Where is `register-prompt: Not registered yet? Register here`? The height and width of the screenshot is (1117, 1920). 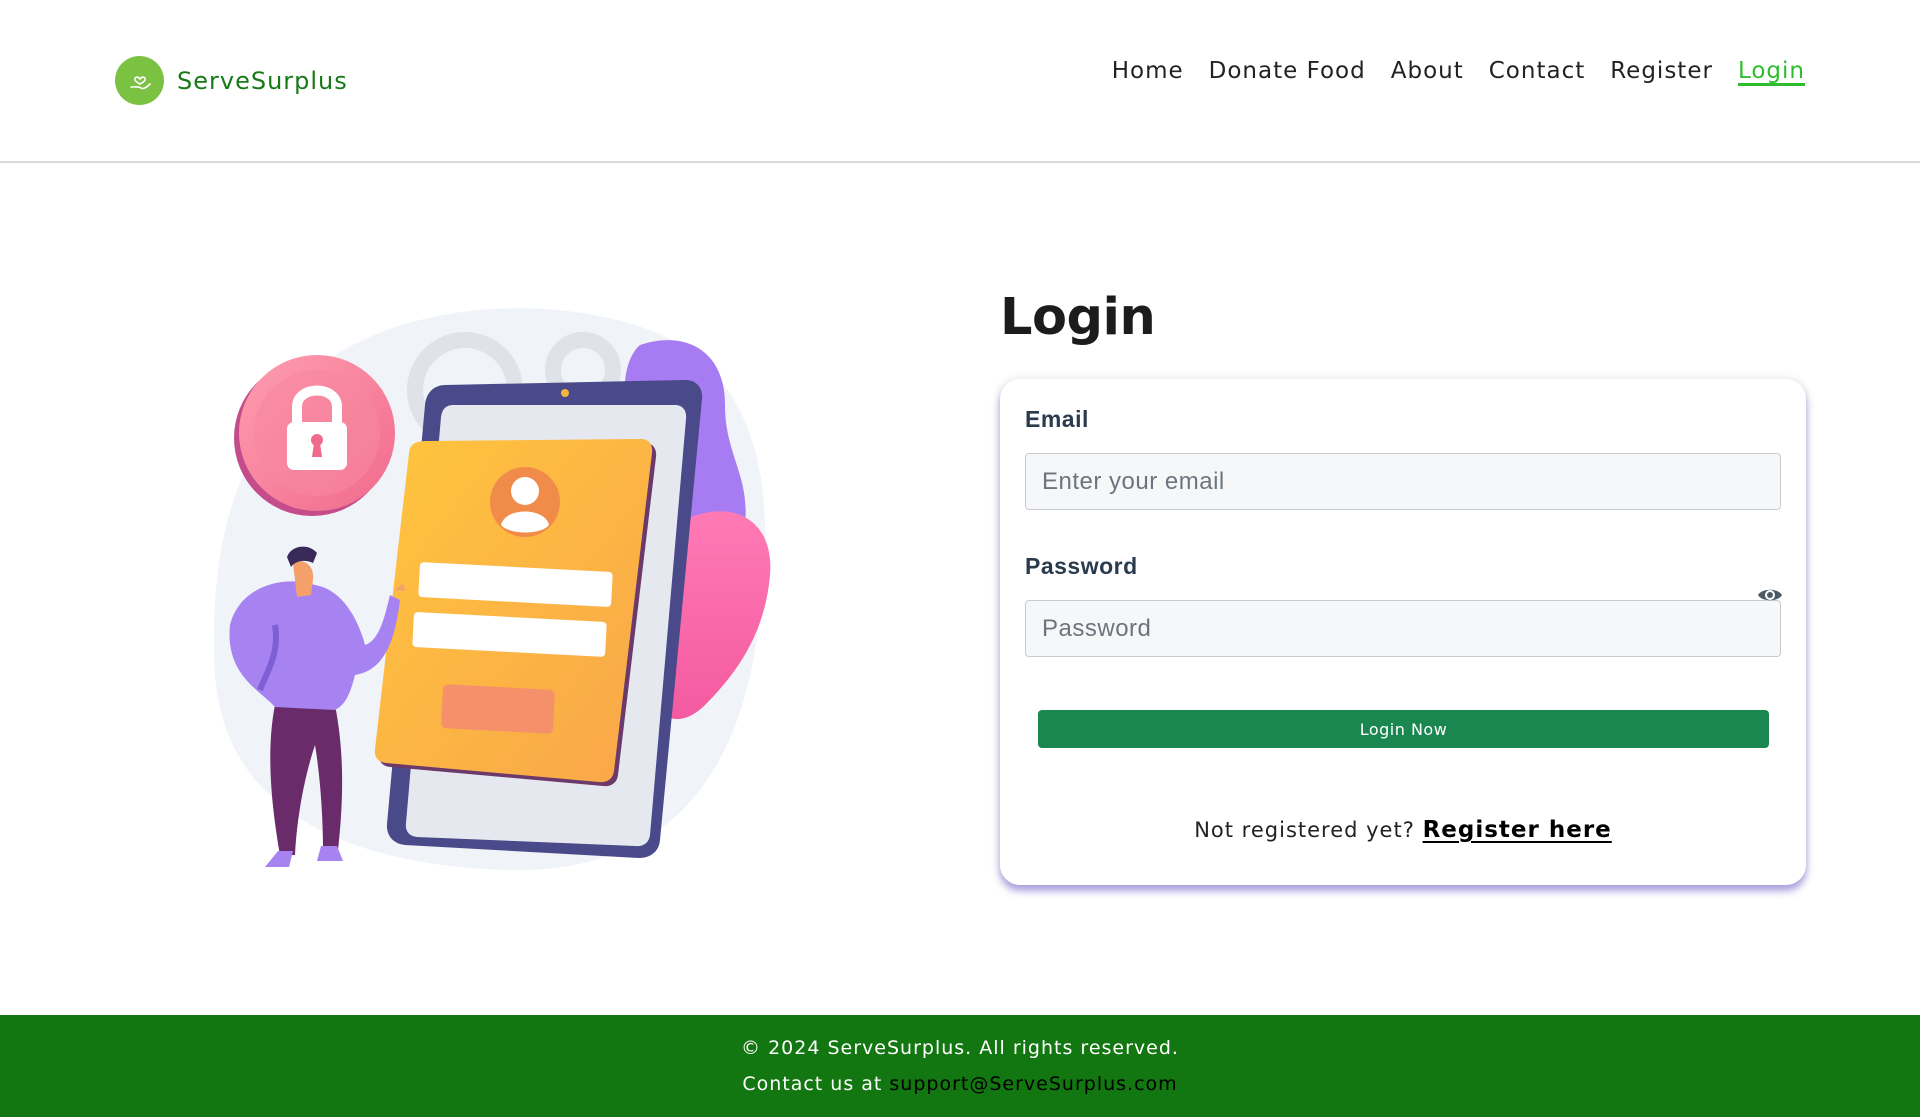
register-prompt: Not registered yet? Register here is located at coordinates (1403, 830).